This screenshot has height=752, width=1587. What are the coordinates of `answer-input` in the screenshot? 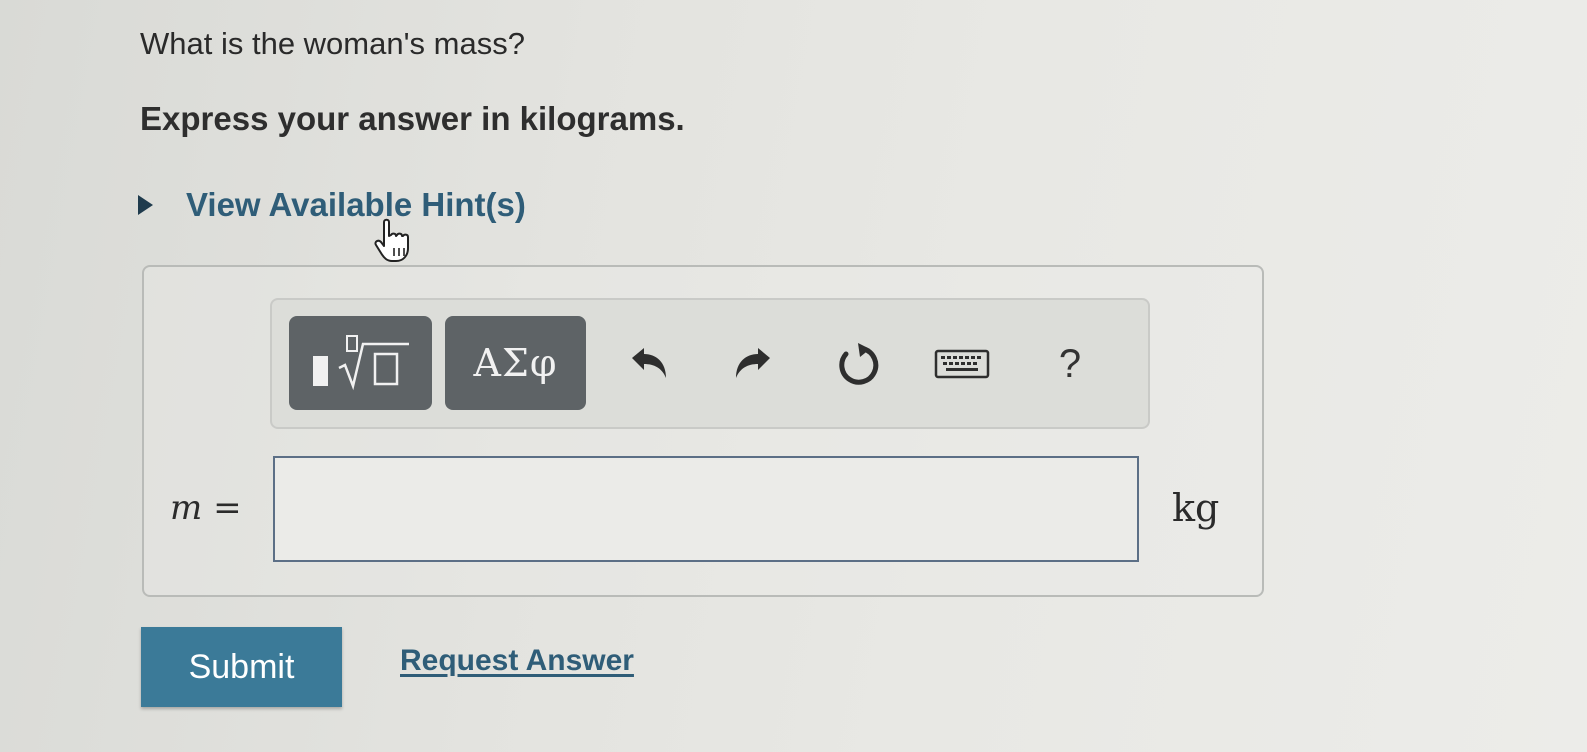 It's located at (706, 509).